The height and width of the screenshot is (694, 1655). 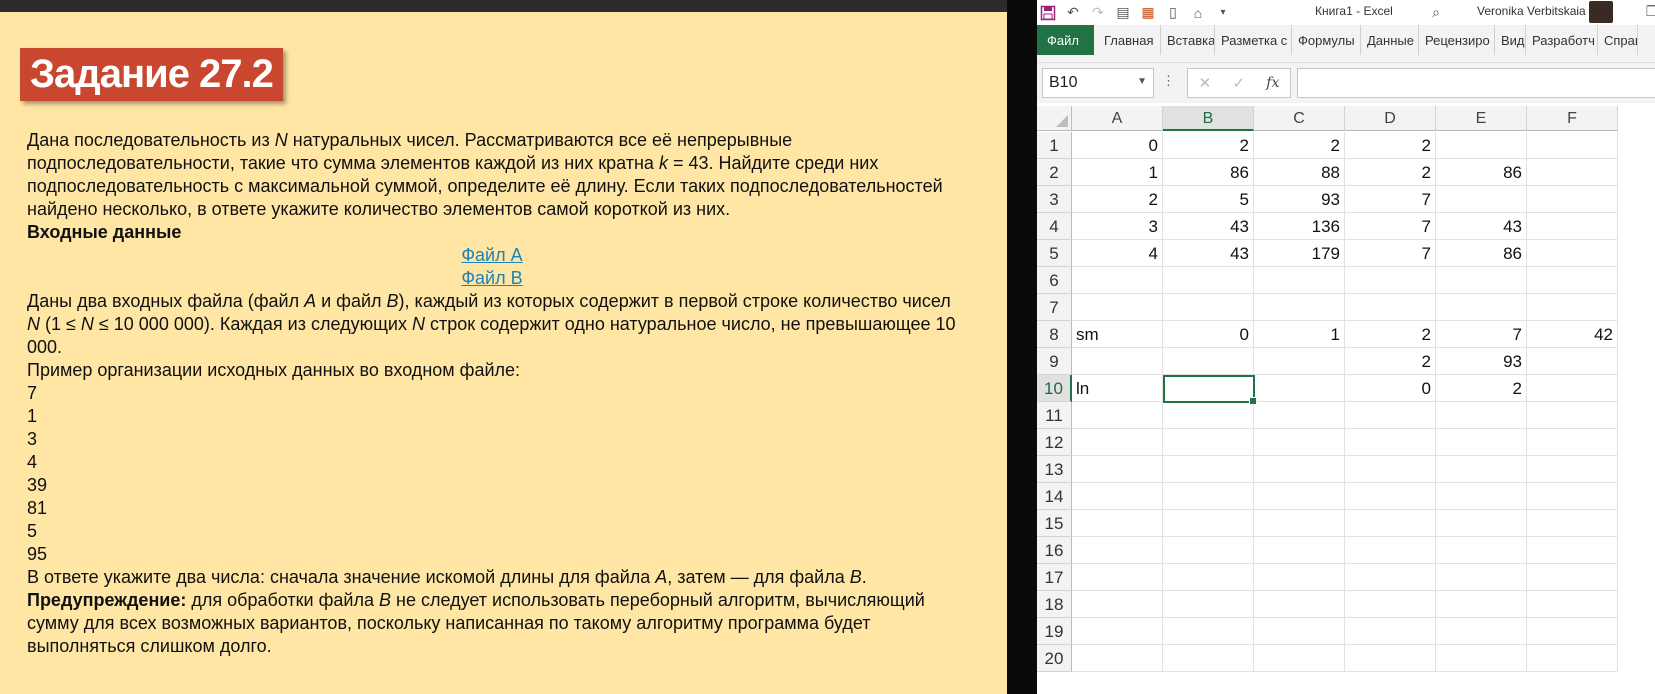 What do you see at coordinates (1117, 604) in the screenshot?
I see `cell-a18` at bounding box center [1117, 604].